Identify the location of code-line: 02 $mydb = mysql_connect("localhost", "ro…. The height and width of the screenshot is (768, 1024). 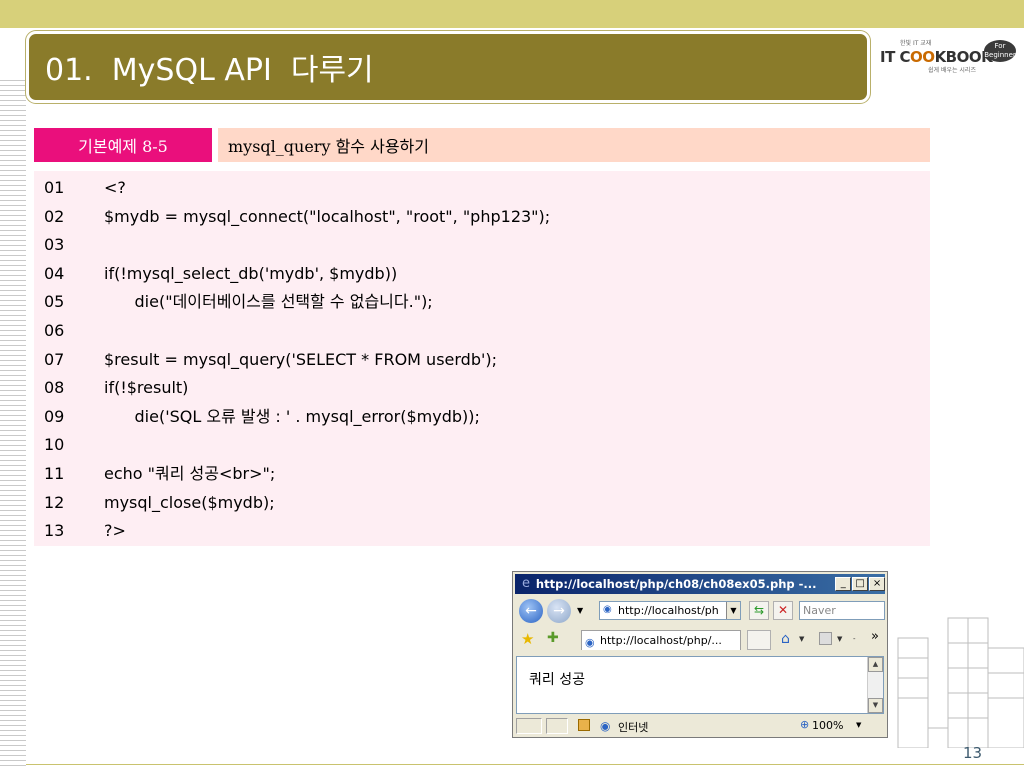
(482, 217).